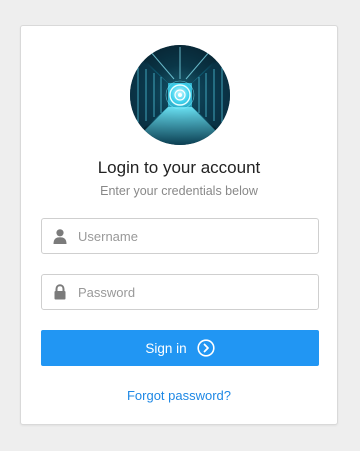 Image resolution: width=360 pixels, height=451 pixels. What do you see at coordinates (196, 292) in the screenshot?
I see `password-input` at bounding box center [196, 292].